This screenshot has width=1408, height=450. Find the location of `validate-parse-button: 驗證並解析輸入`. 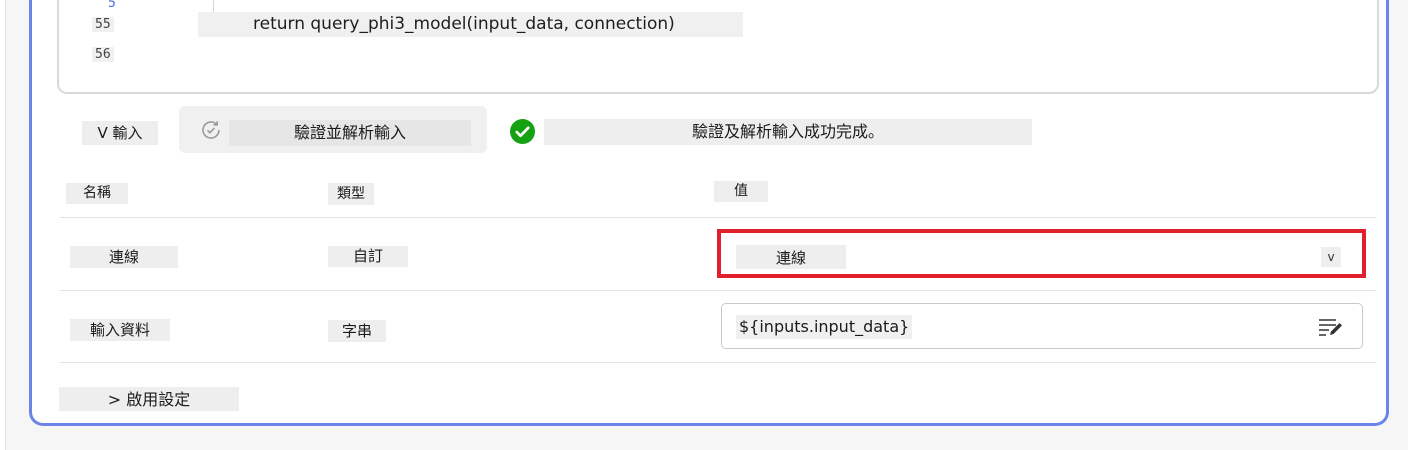

validate-parse-button: 驗證並解析輸入 is located at coordinates (333, 129).